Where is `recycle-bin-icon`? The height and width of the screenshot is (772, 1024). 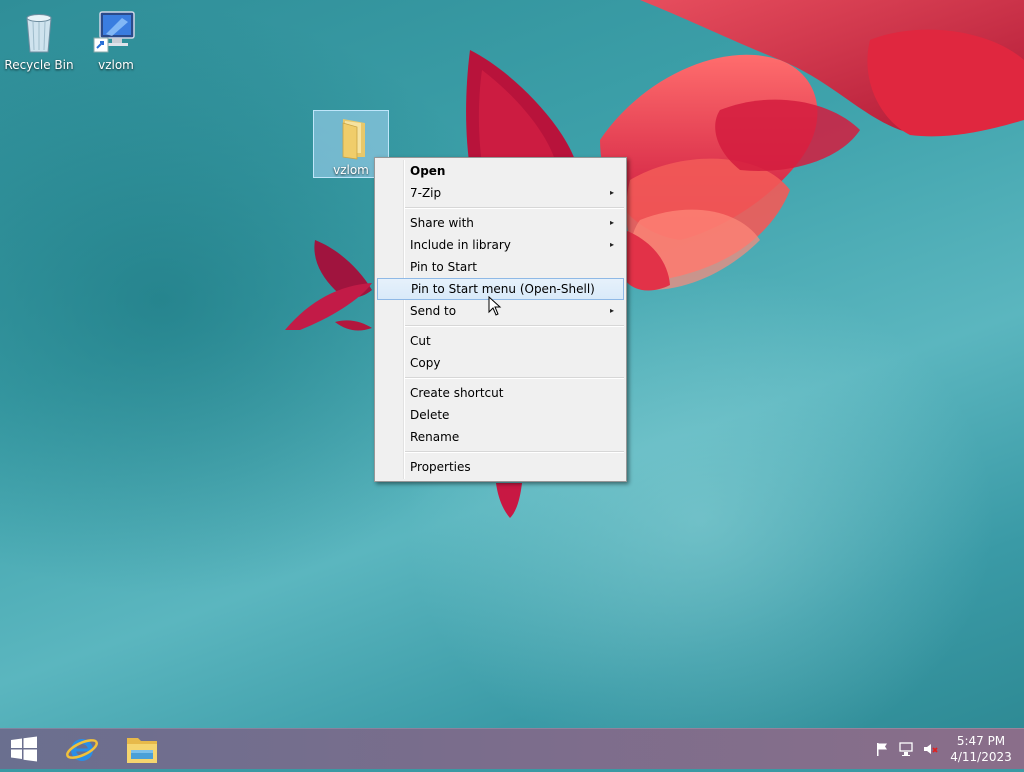
recycle-bin-icon is located at coordinates (39, 32).